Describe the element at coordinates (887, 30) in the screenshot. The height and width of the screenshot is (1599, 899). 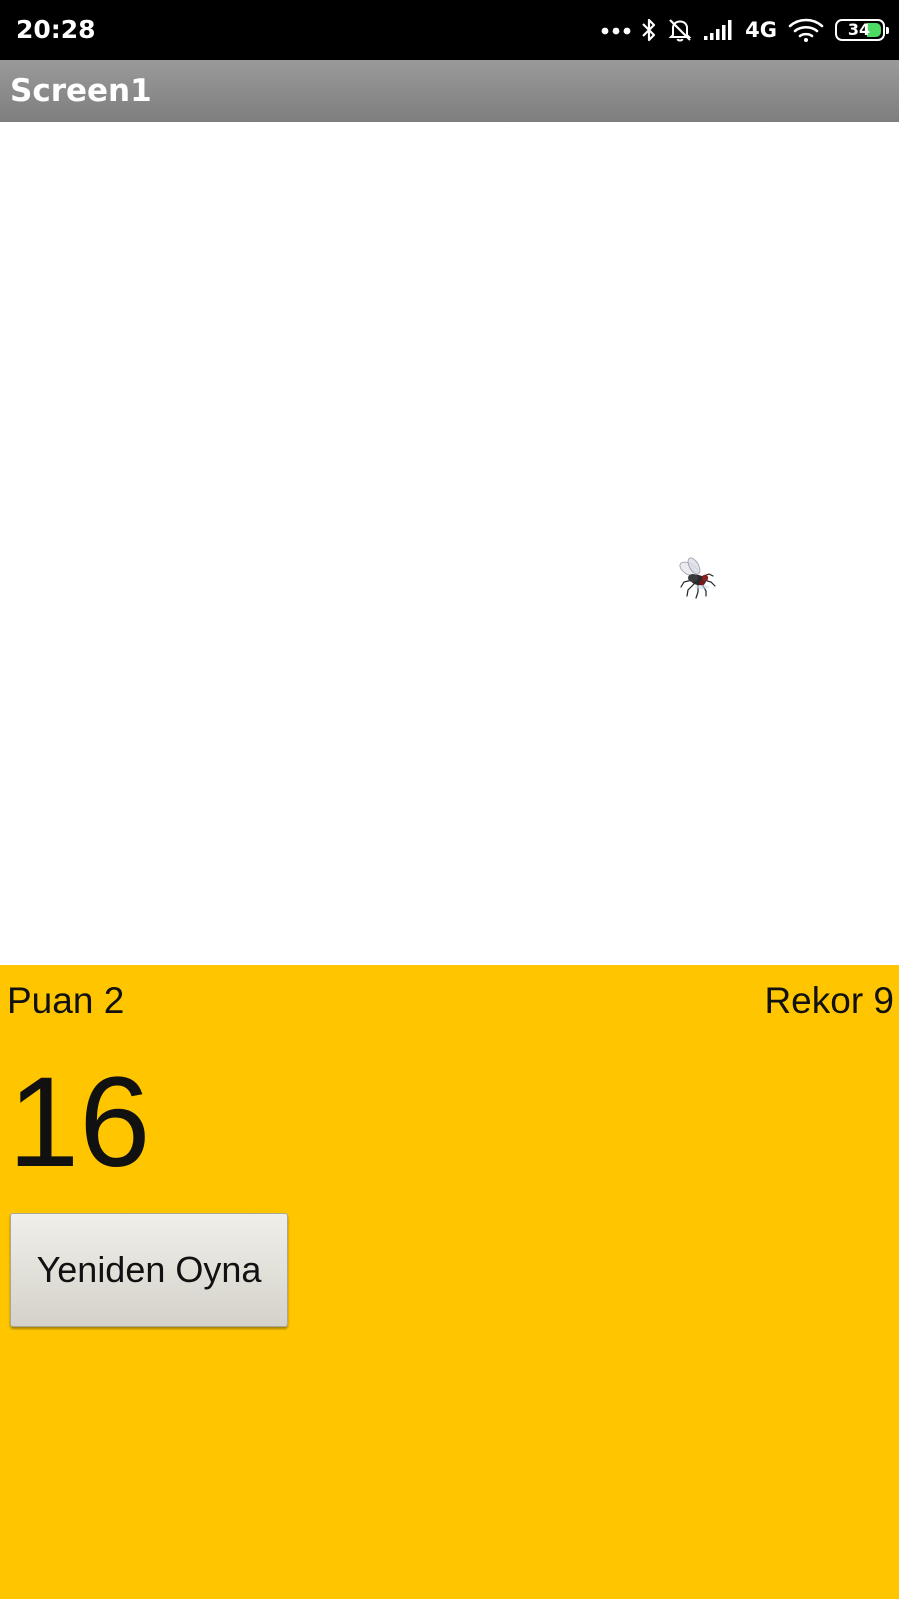
I see `battery-tip` at that location.